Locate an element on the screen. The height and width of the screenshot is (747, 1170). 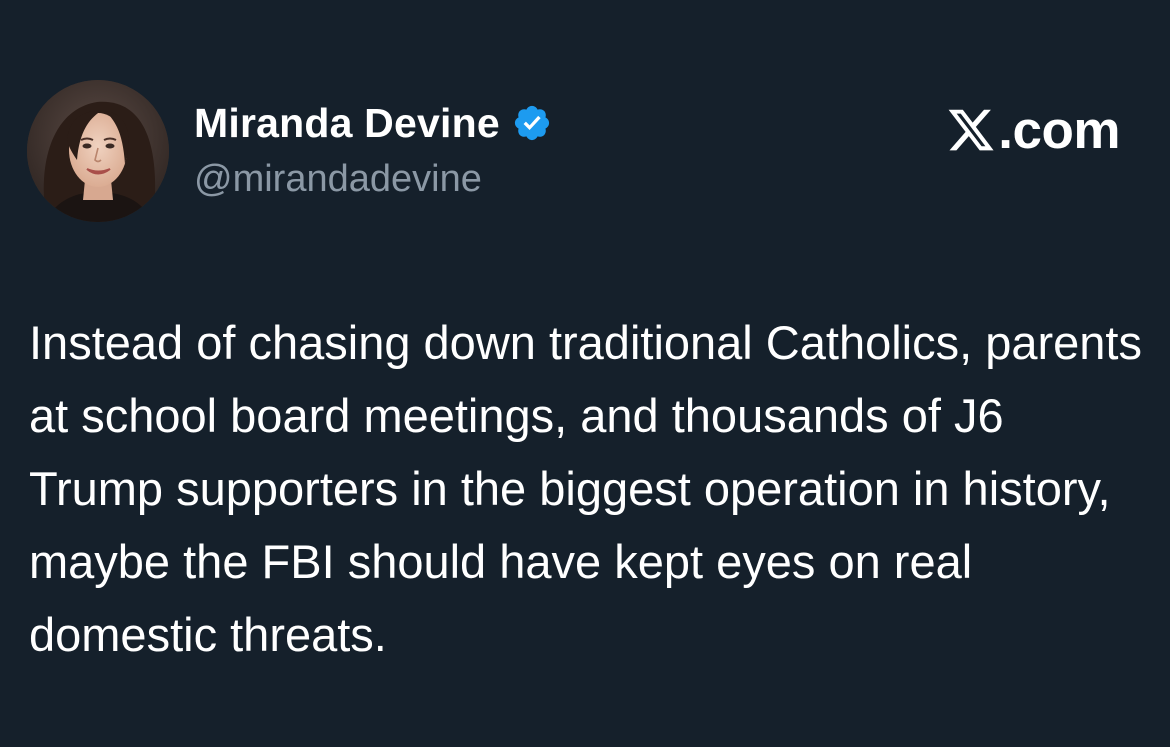
brand-watermark: .com is located at coordinates (1033, 130).